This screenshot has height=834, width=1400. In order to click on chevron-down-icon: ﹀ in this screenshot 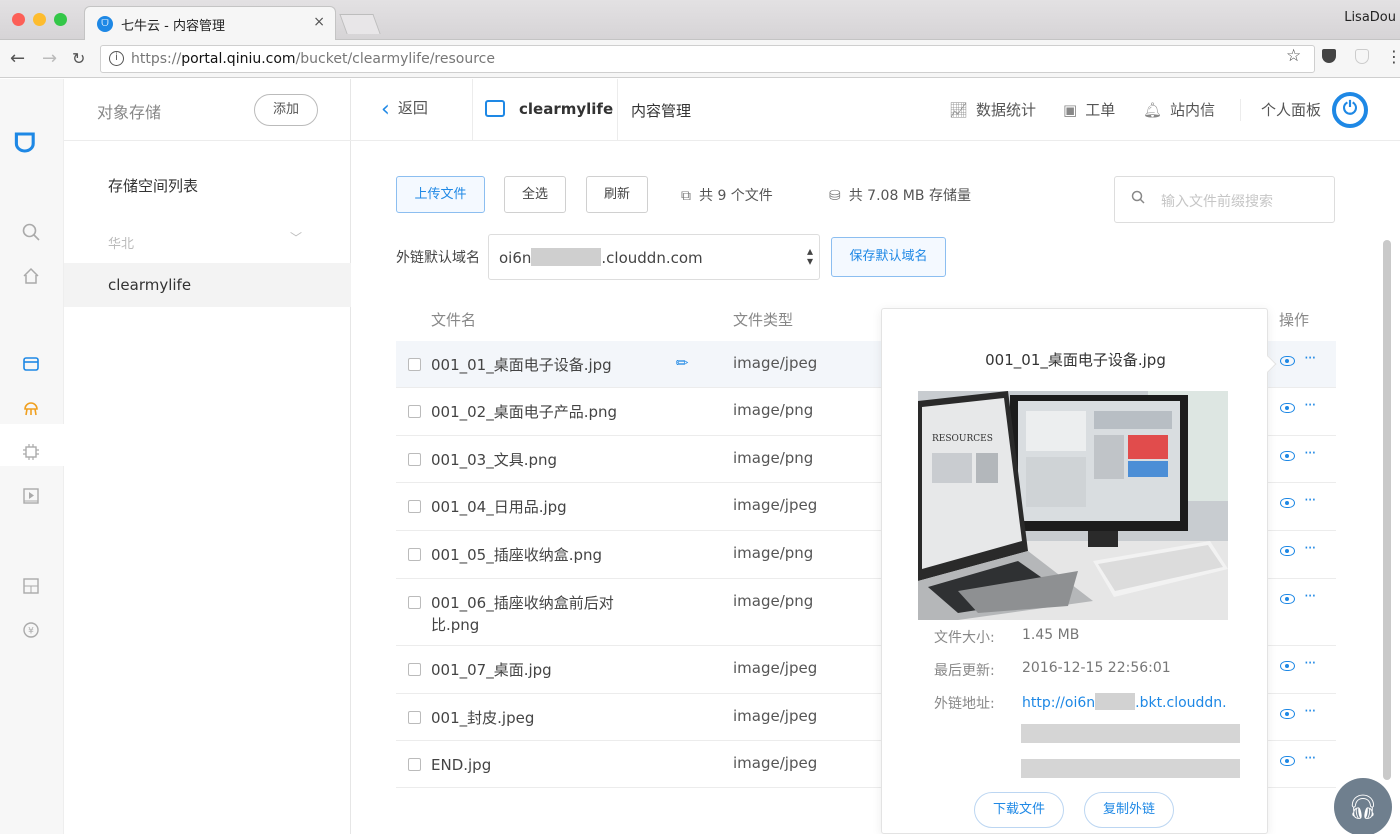, I will do `click(296, 237)`.